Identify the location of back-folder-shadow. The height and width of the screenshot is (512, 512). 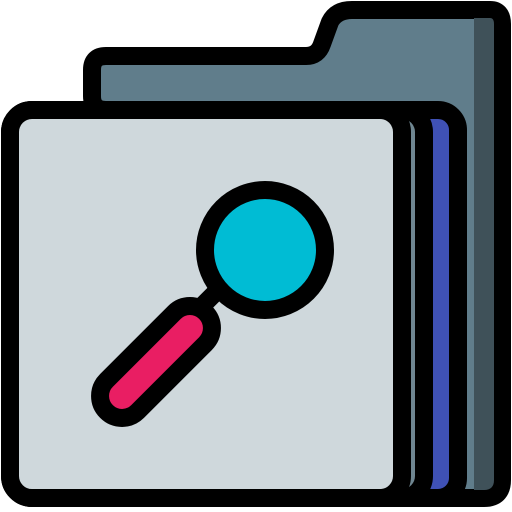
(484, 254).